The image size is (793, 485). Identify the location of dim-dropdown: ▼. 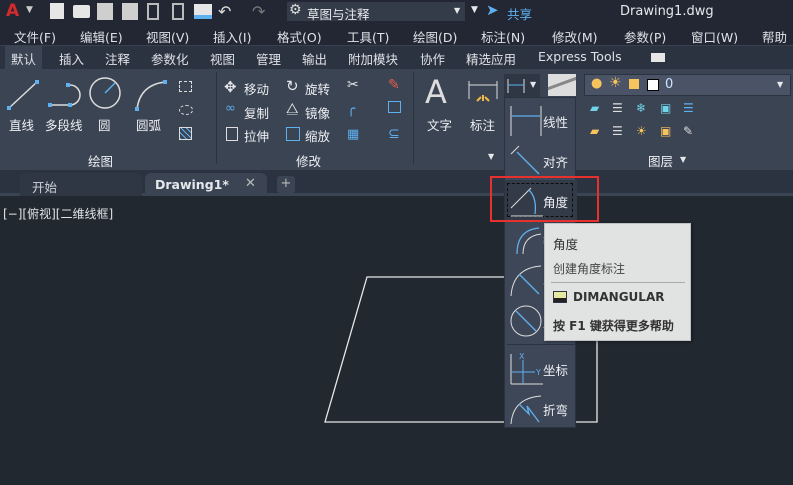
(522, 86).